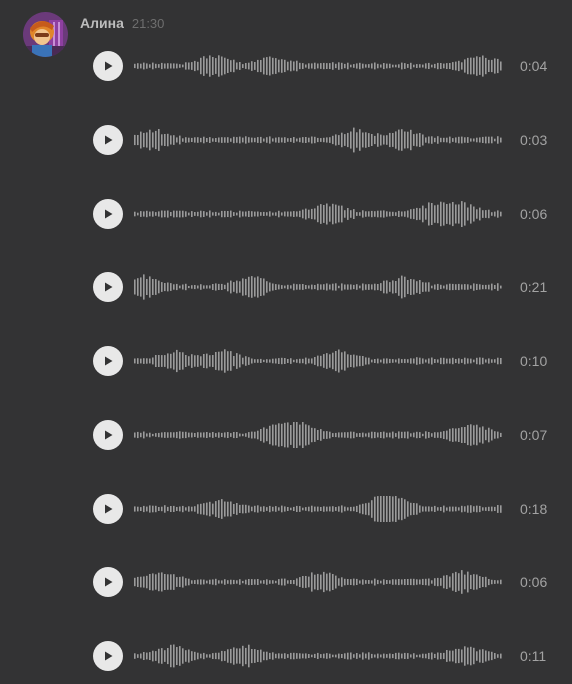  What do you see at coordinates (534, 508) in the screenshot?
I see `voice-duration: 0:18` at bounding box center [534, 508].